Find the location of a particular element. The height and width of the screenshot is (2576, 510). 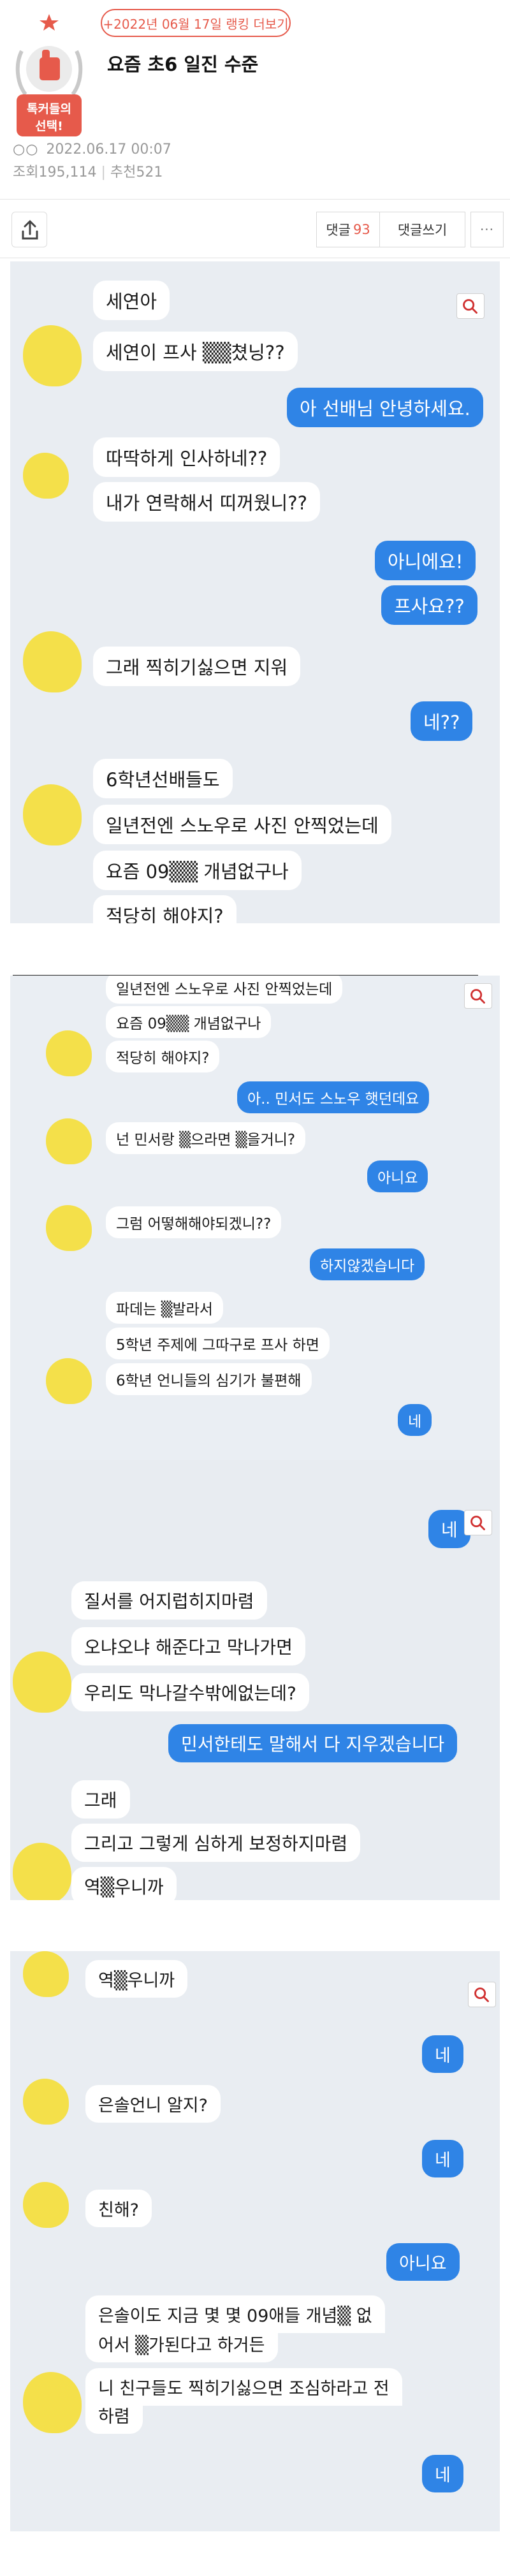

message-incoming: 따딱하게 인사하네?? is located at coordinates (186, 457).